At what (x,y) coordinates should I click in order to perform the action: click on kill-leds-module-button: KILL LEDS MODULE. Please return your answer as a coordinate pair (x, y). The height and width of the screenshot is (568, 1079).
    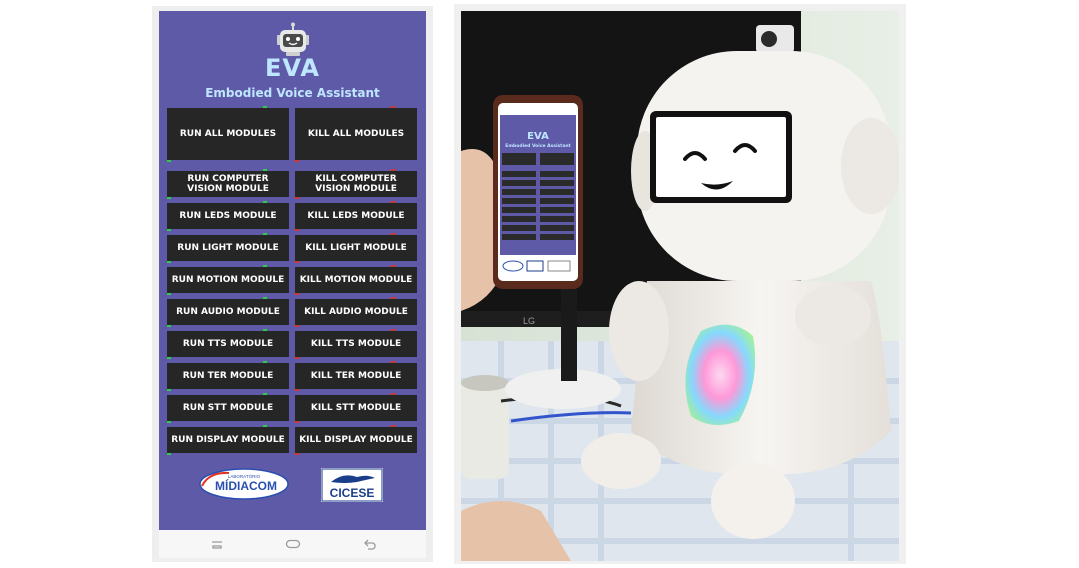
    Looking at the image, I should click on (356, 216).